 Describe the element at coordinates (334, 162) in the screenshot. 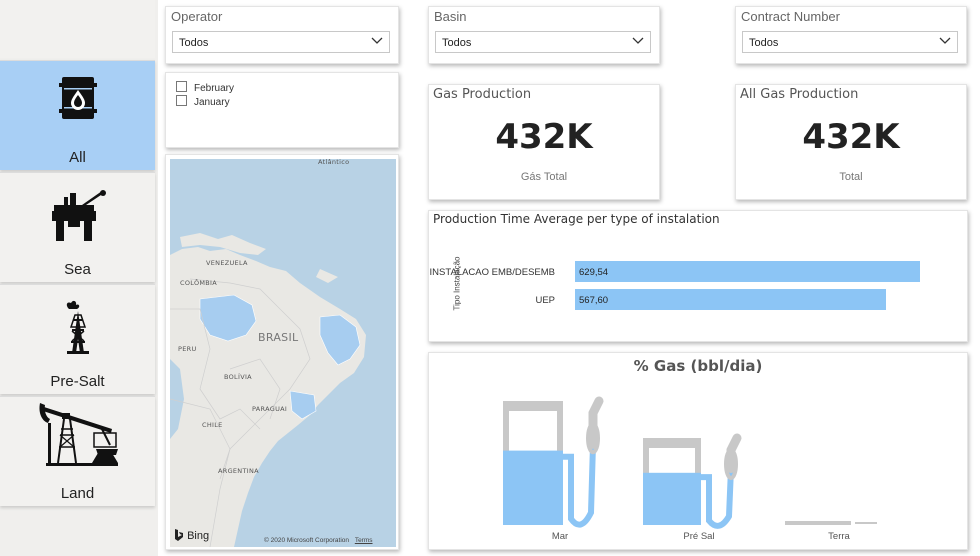

I see `map-label-atlantico: Atlântico` at that location.